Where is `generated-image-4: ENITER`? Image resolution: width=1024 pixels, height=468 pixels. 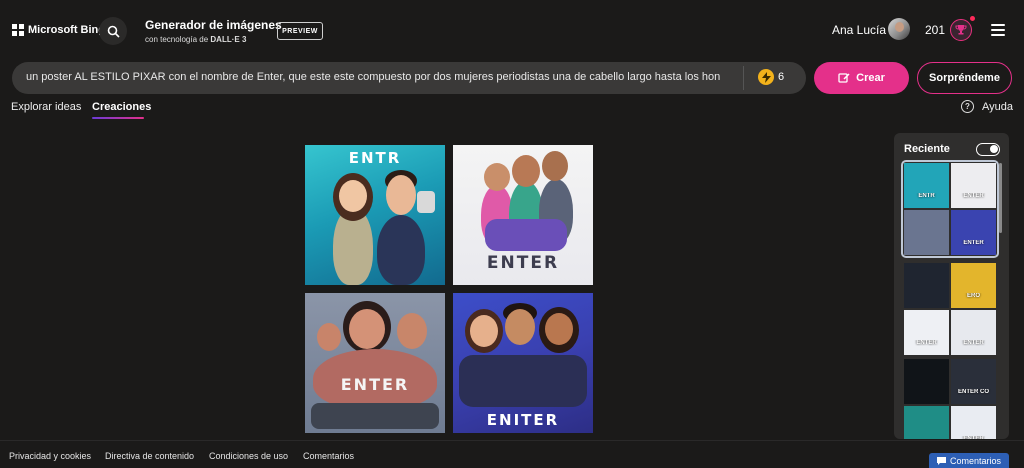 generated-image-4: ENITER is located at coordinates (523, 363).